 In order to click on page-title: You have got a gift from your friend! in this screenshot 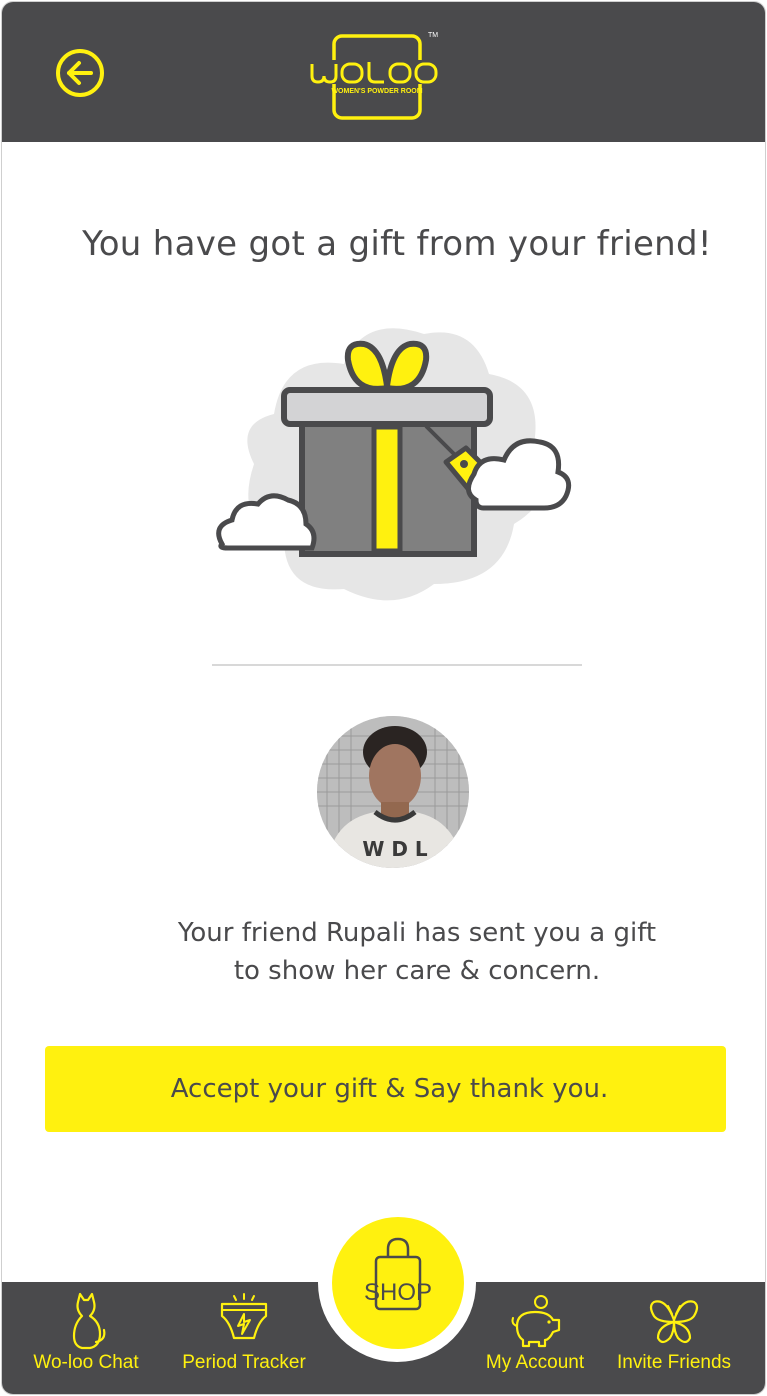, I will do `click(397, 244)`.